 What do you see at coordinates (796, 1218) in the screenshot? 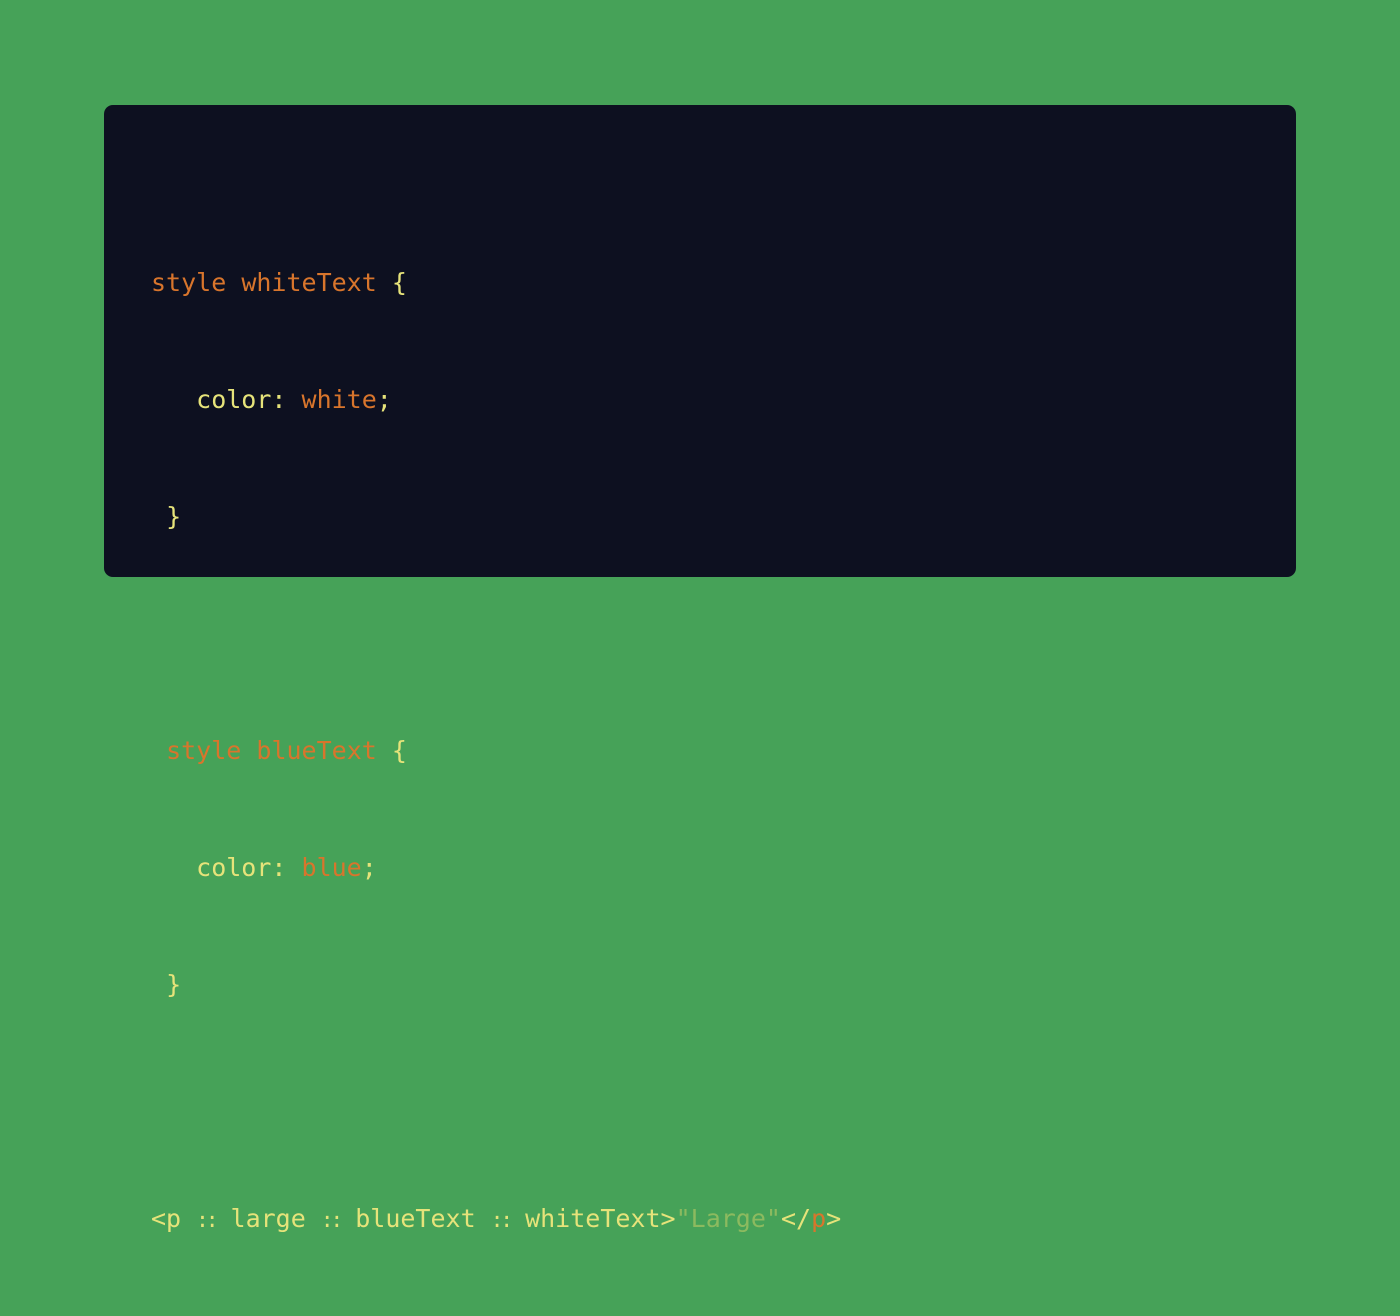
I see `close-tag-open: </` at bounding box center [796, 1218].